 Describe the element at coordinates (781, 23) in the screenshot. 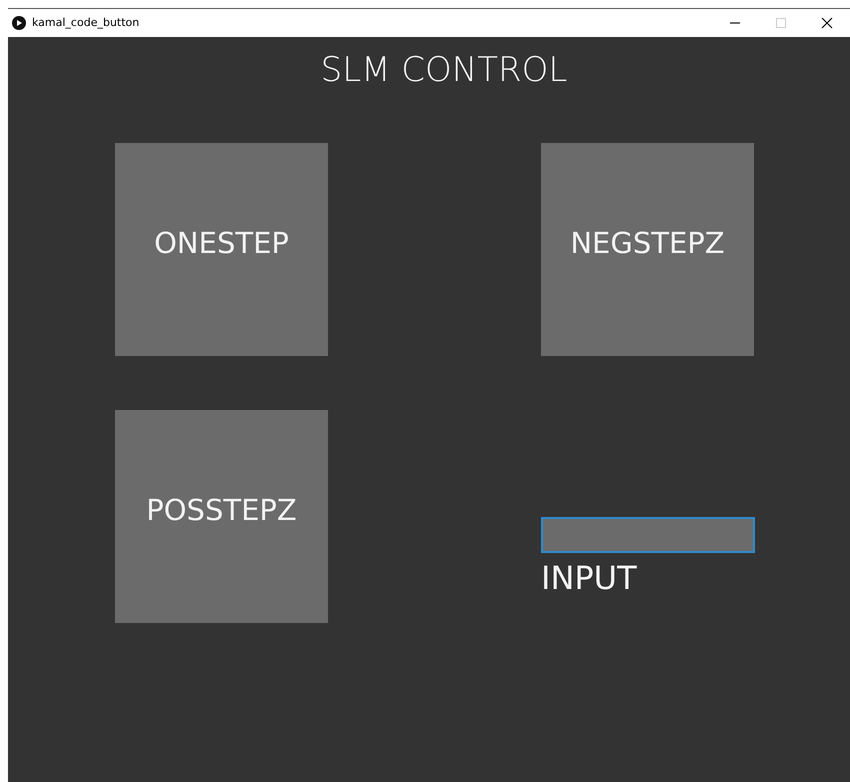

I see `maximize-icon` at that location.